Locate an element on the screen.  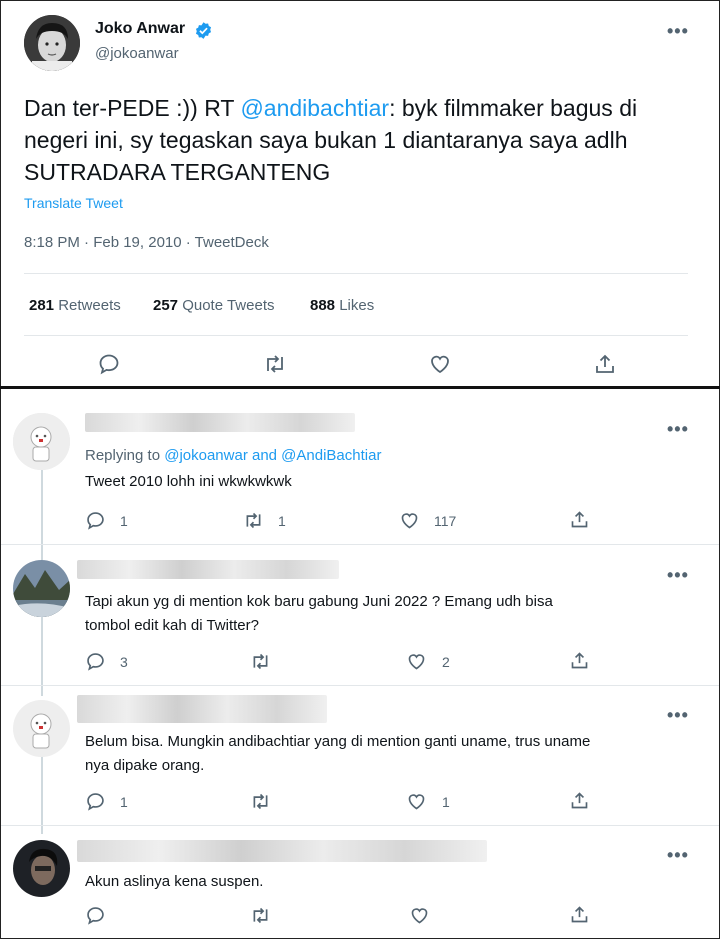
reply-text-line: nya dipake orang. is located at coordinates (145, 765).